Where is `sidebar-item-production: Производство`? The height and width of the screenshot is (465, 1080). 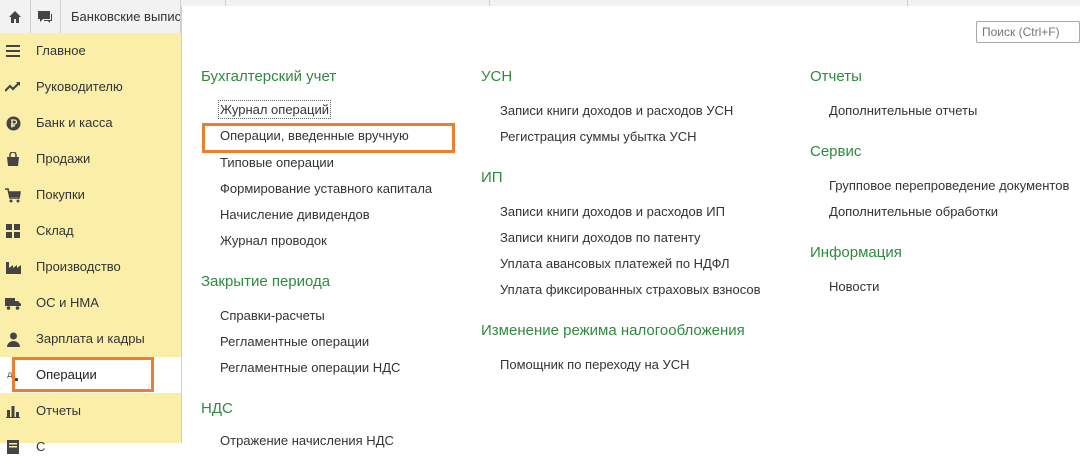 sidebar-item-production: Производство is located at coordinates (90, 267).